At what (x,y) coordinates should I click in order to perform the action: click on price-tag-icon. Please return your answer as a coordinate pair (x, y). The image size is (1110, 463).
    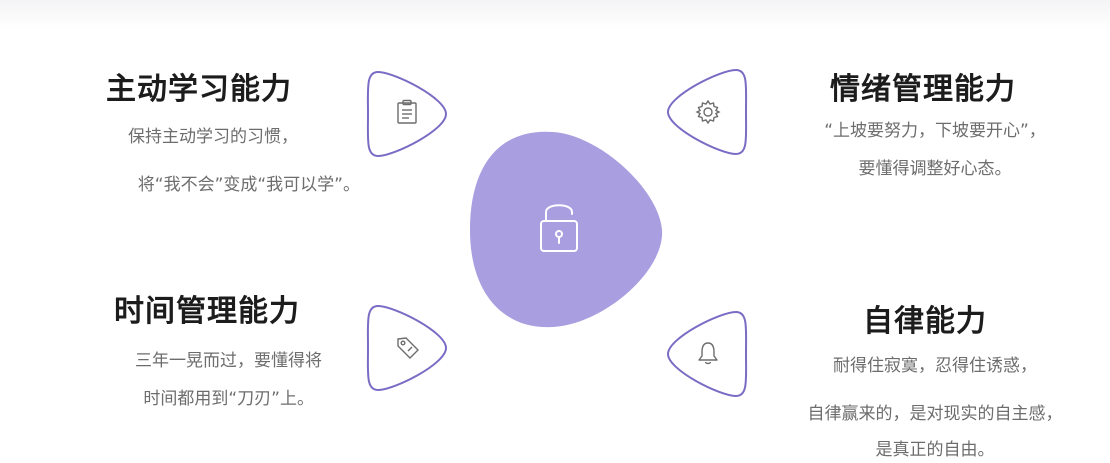
    Looking at the image, I should click on (408, 348).